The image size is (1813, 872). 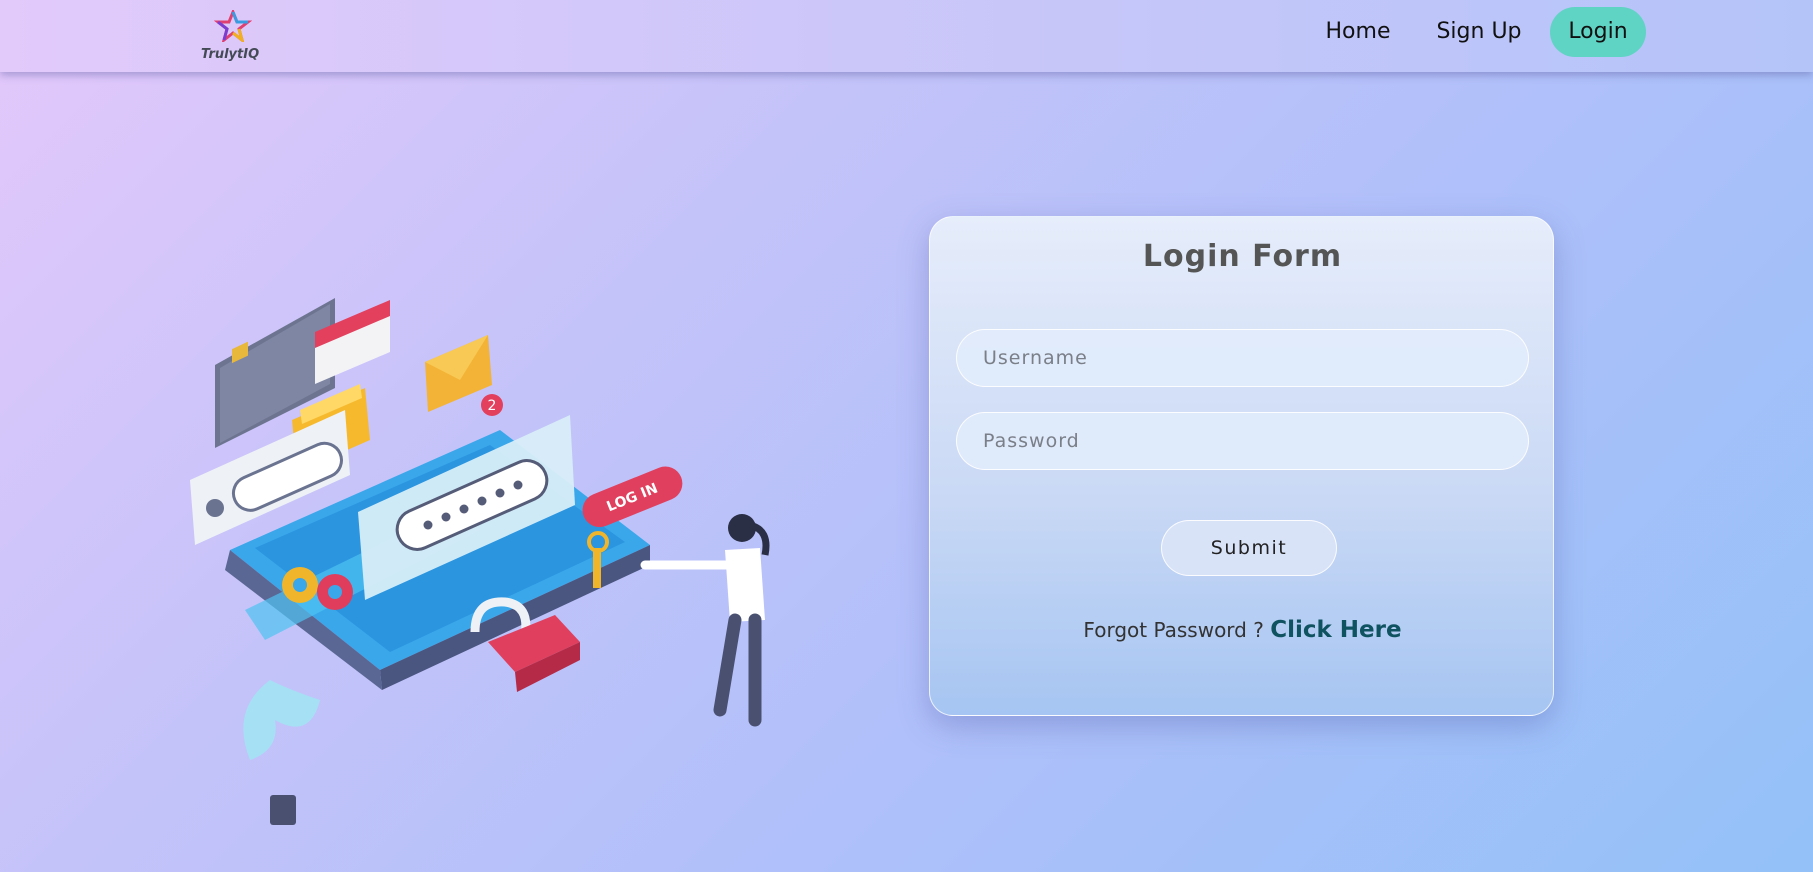 I want to click on password-input, so click(x=1242, y=441).